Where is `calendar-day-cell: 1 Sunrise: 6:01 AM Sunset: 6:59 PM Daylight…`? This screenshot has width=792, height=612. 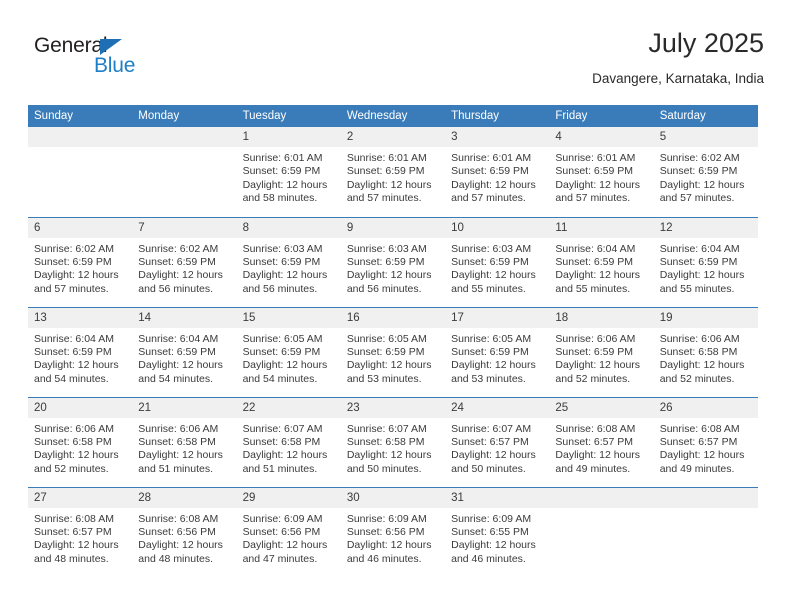
calendar-day-cell: 1 Sunrise: 6:01 AM Sunset: 6:59 PM Daylight… is located at coordinates (288, 172).